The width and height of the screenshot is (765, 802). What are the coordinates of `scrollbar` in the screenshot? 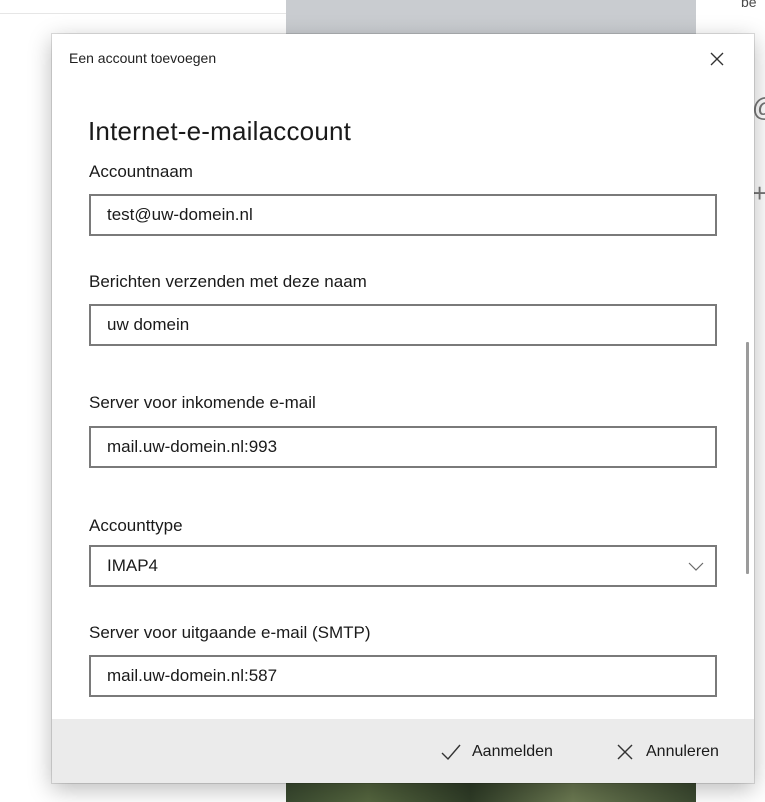 It's located at (747, 458).